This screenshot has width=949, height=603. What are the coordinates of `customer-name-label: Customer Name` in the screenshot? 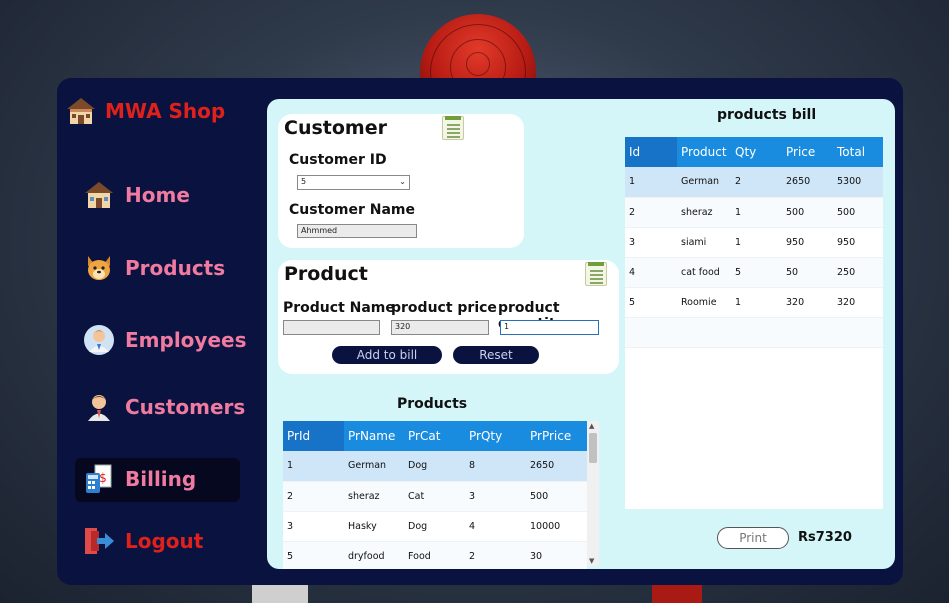 It's located at (352, 210).